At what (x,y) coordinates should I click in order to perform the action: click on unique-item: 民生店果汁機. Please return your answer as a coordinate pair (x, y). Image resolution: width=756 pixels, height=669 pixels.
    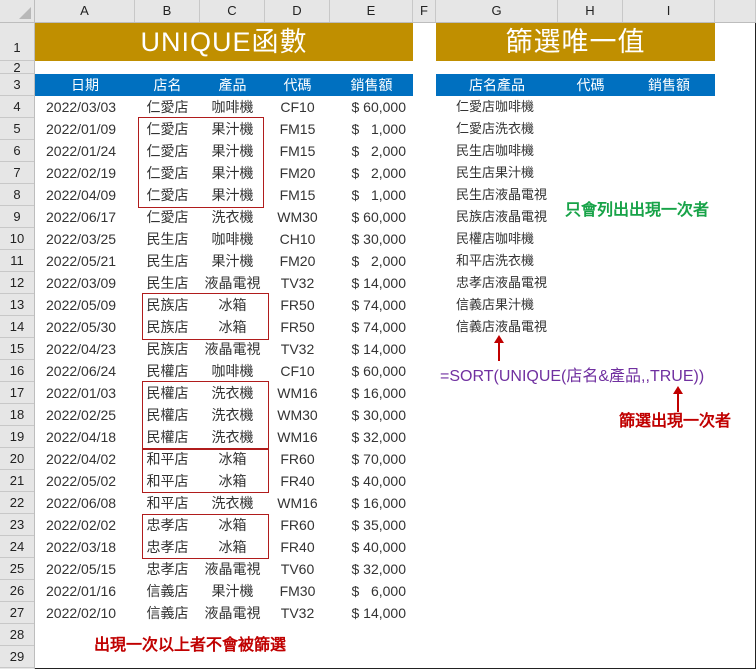
    Looking at the image, I should click on (495, 173).